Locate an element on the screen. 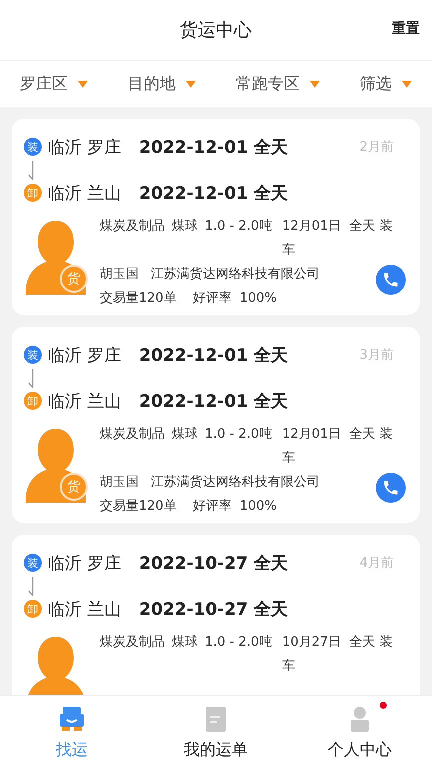  page-title: 货运中心 is located at coordinates (216, 30).